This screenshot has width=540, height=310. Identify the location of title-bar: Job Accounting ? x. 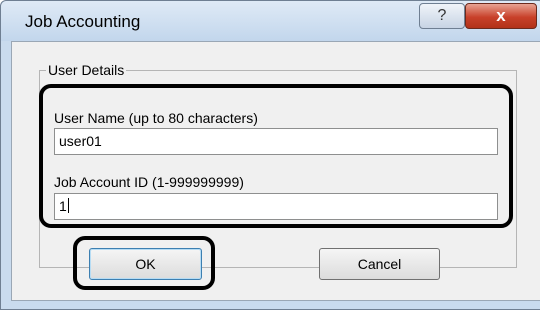
(270, 21).